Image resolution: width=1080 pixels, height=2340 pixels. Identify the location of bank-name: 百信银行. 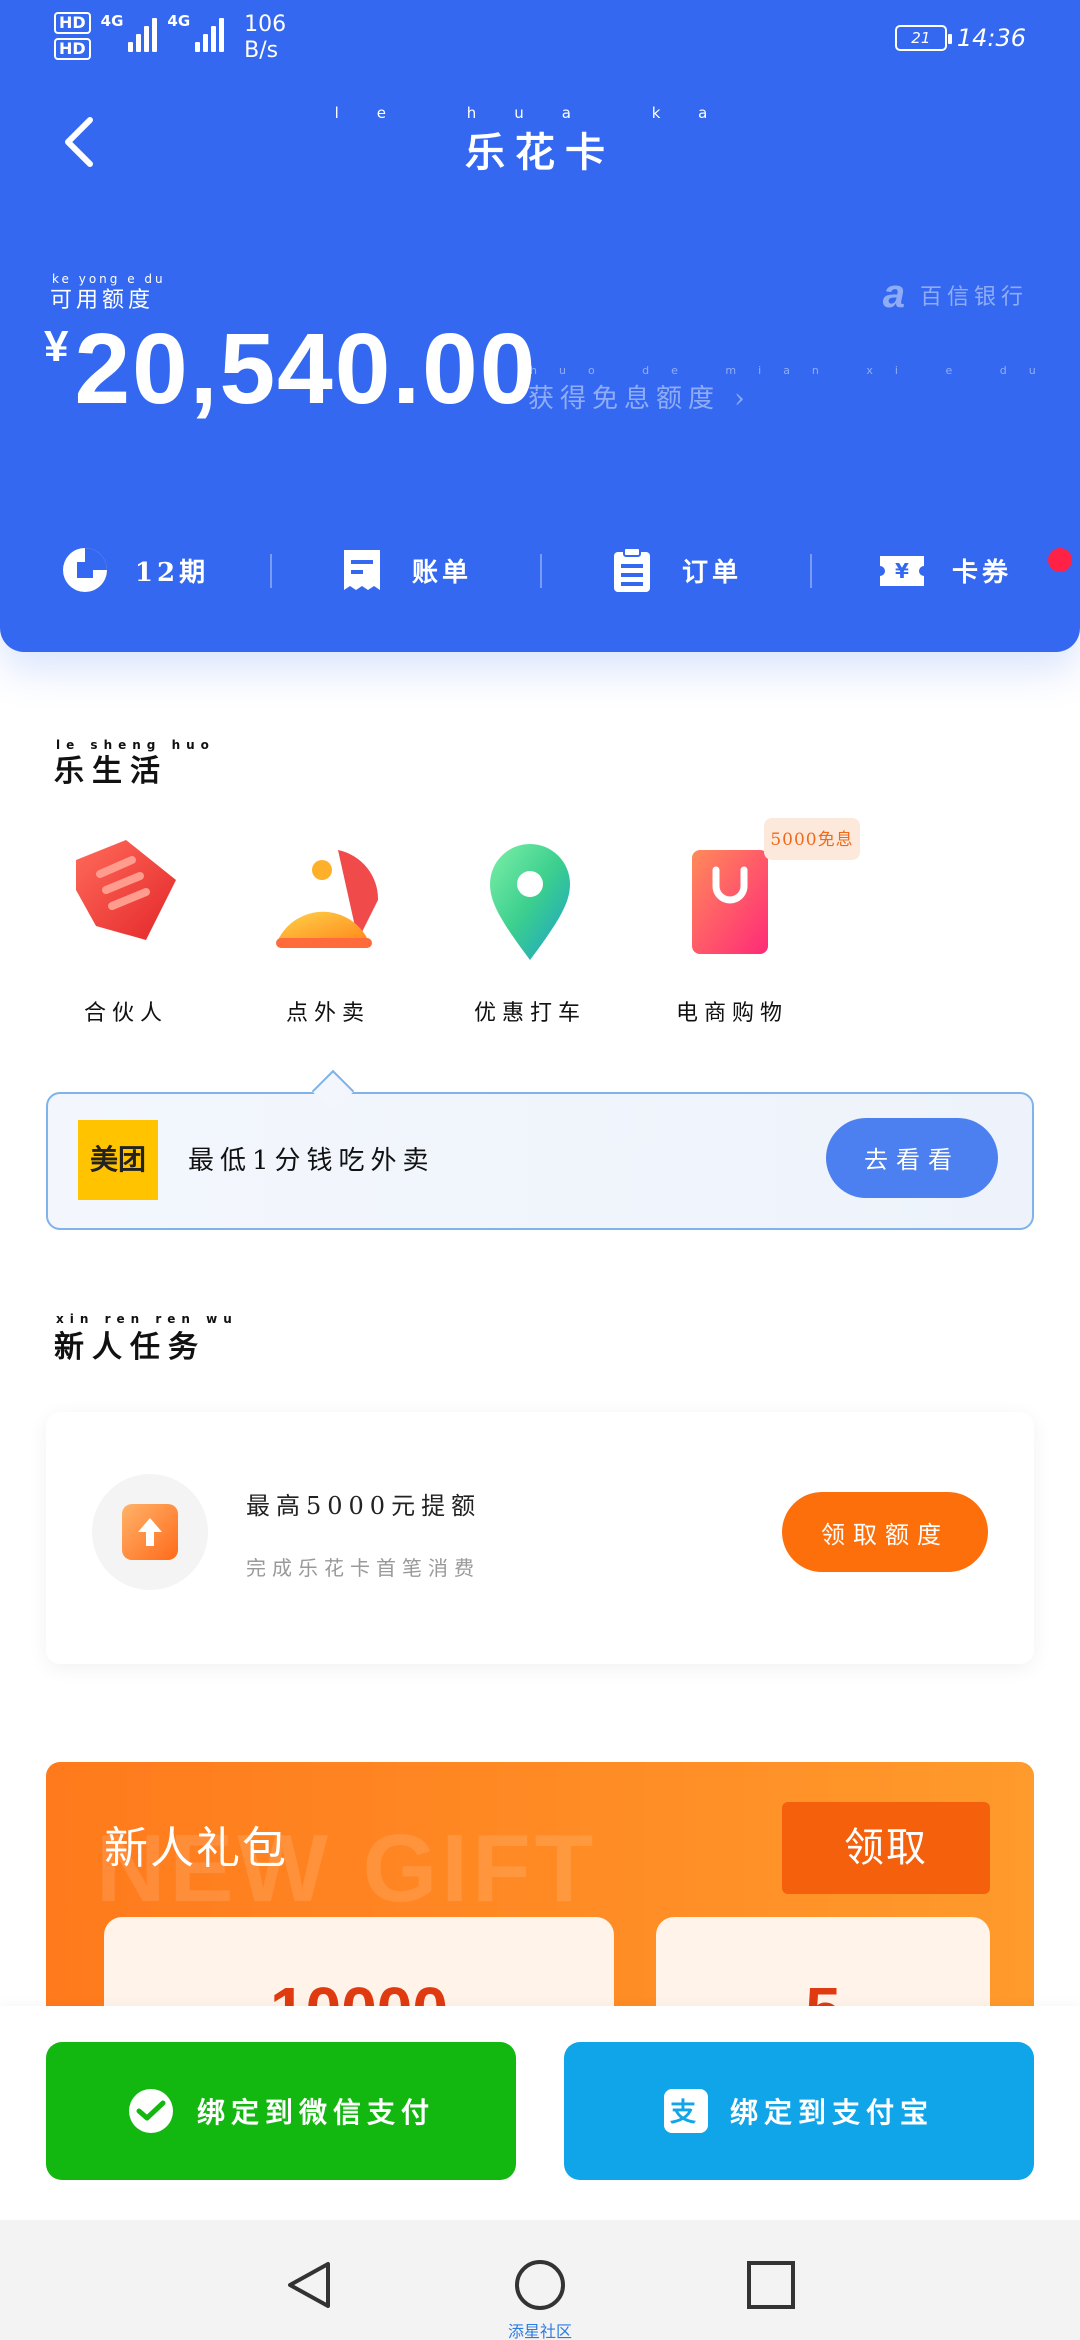
(973, 297).